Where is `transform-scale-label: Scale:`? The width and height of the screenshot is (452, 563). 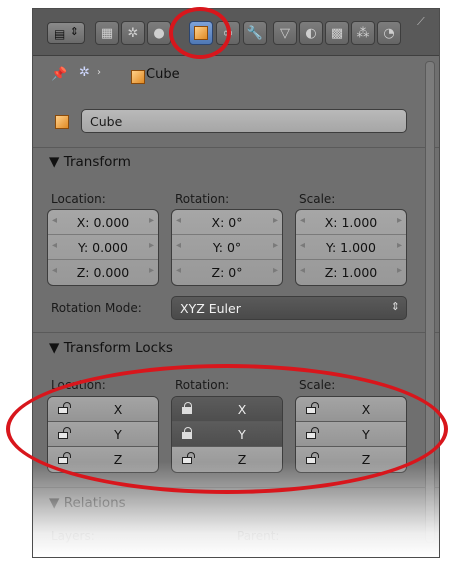
transform-scale-label: Scale: is located at coordinates (317, 199).